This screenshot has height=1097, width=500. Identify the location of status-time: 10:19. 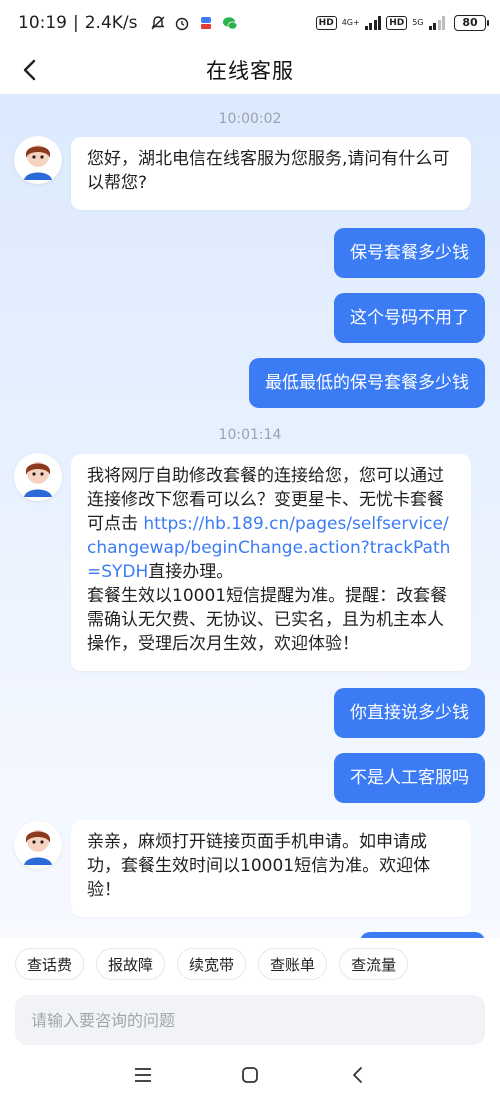
(42, 23).